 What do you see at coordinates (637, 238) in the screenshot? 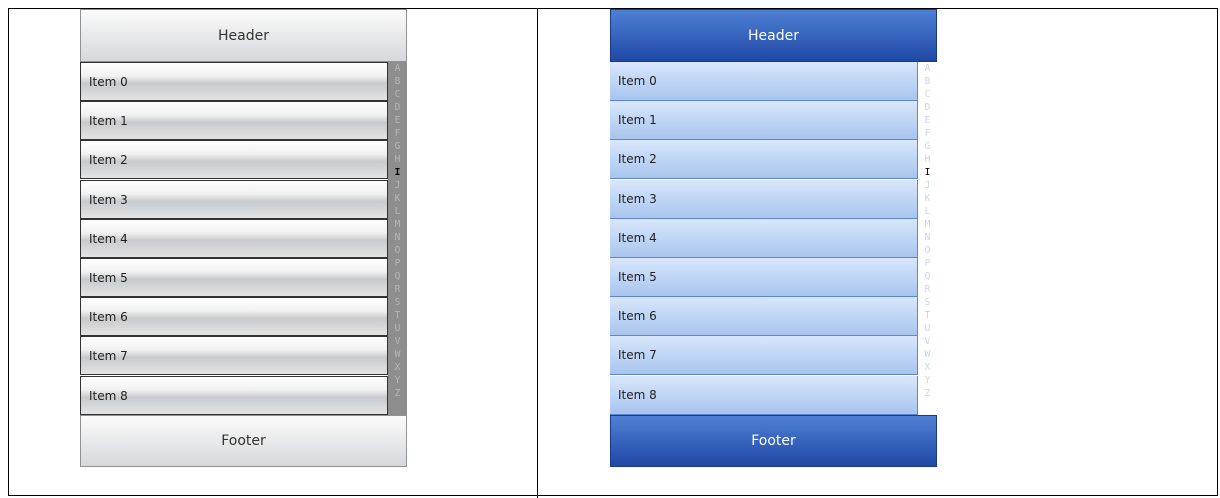
I see `list-item-label: Item 4` at bounding box center [637, 238].